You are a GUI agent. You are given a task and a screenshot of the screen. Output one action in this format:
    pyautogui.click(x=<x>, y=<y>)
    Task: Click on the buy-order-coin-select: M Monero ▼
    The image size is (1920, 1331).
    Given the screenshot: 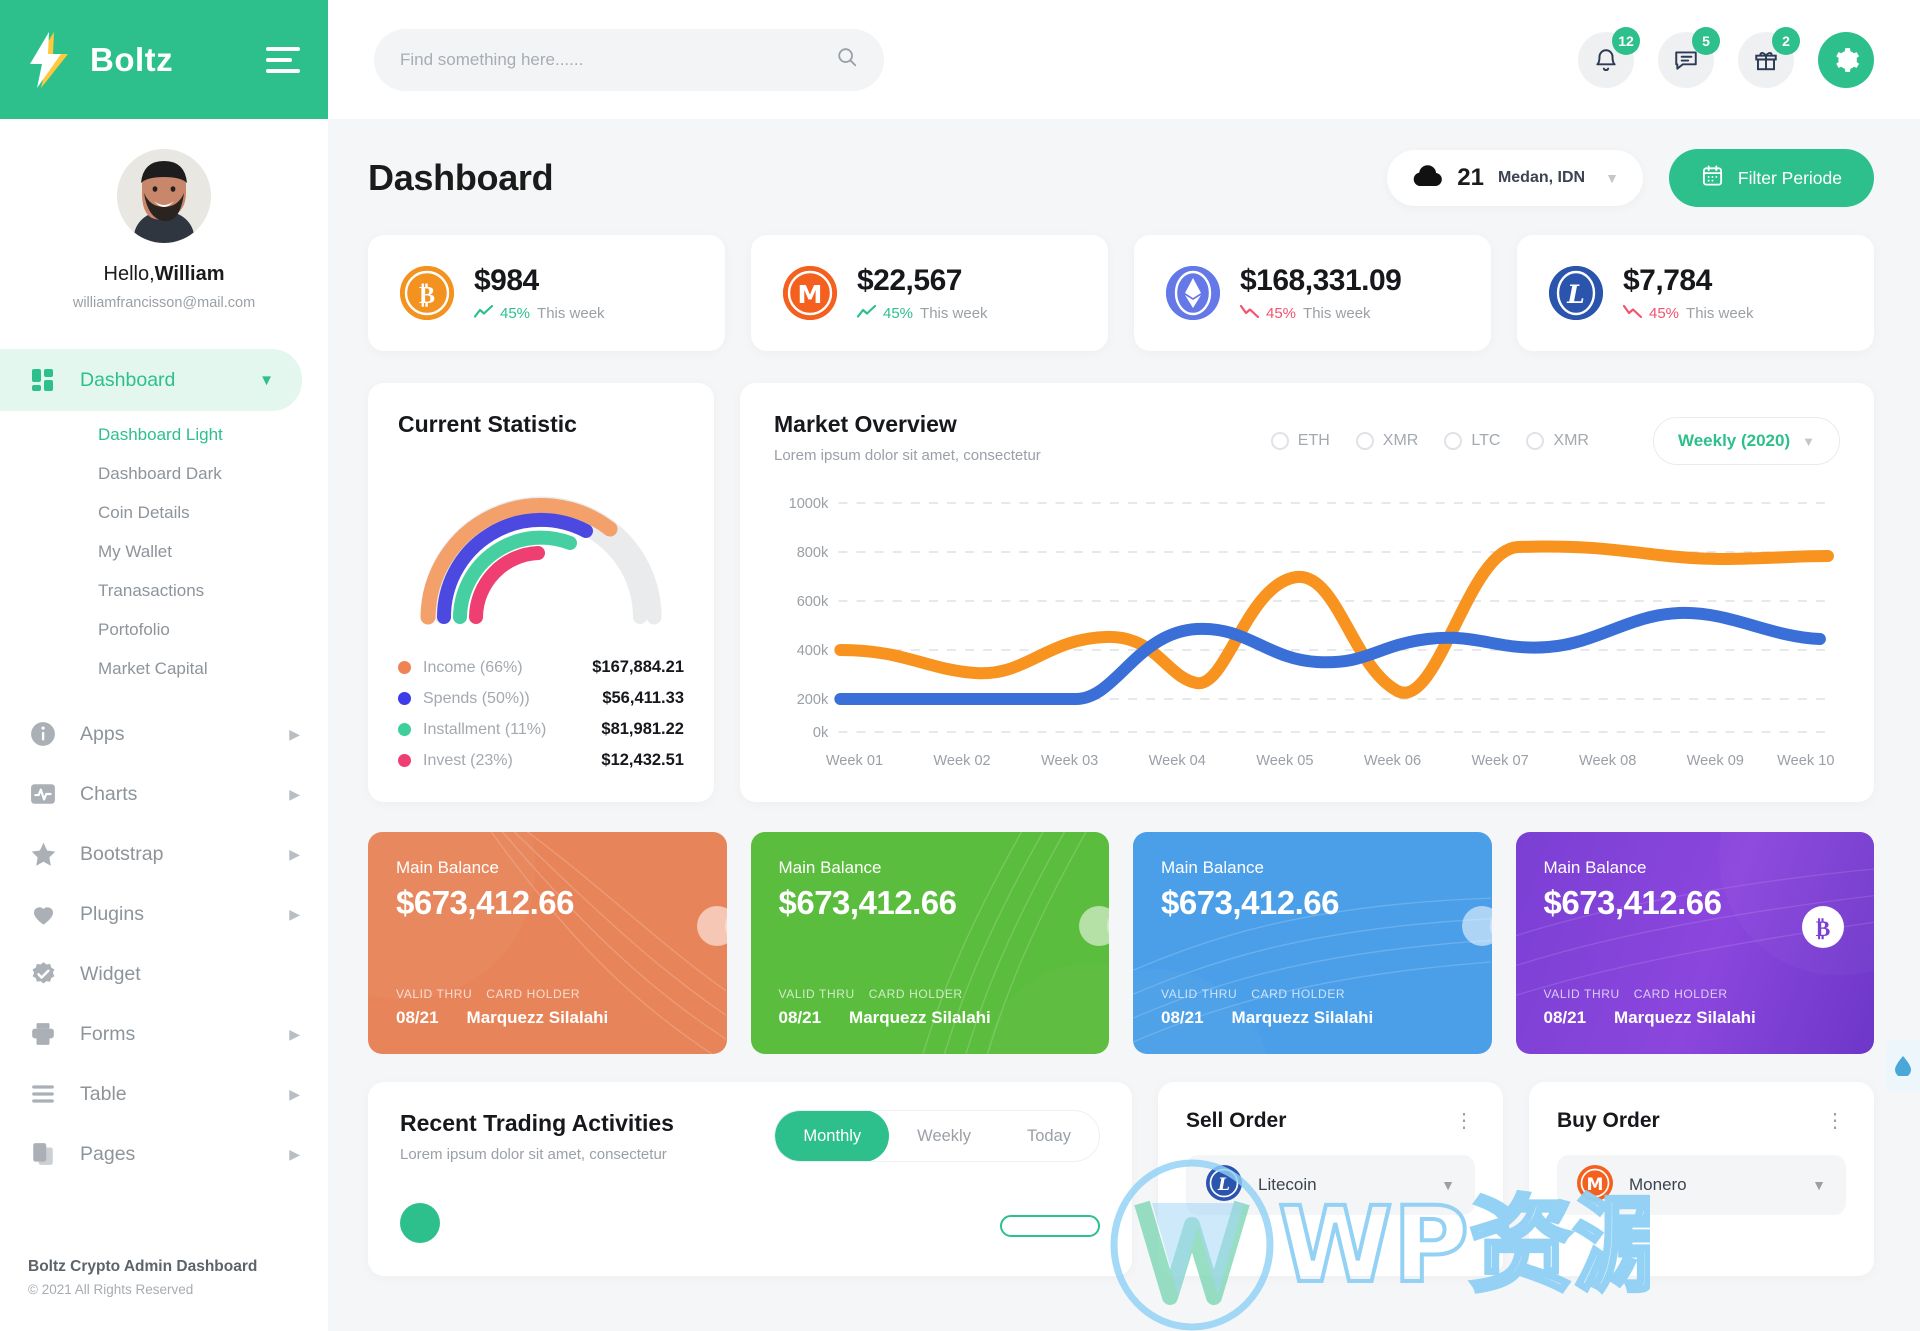 What is the action you would take?
    pyautogui.click(x=1701, y=1185)
    